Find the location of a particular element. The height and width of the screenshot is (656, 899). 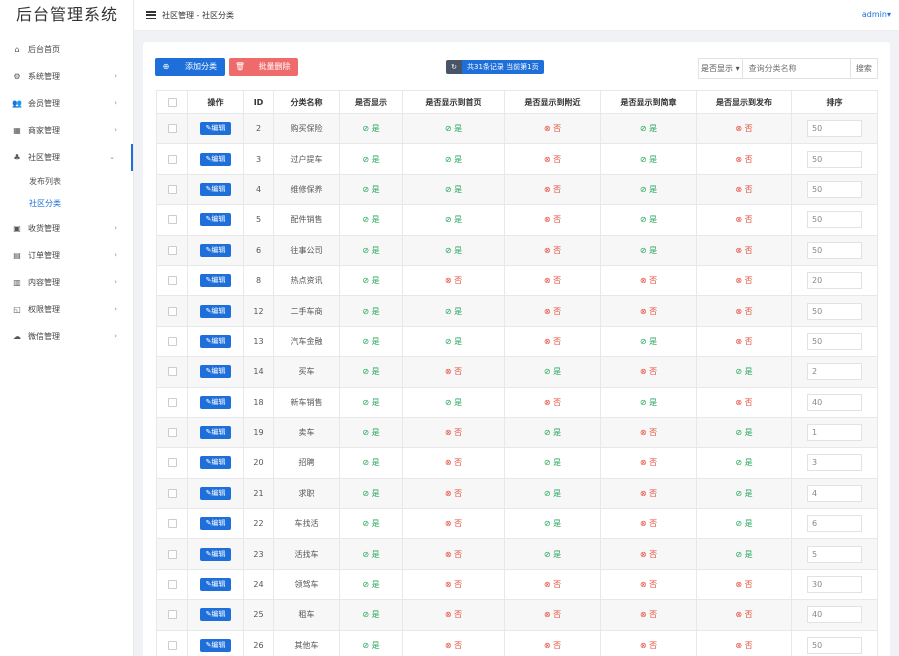

sidebar-item: ☁ 微信管理 › is located at coordinates (66, 336).